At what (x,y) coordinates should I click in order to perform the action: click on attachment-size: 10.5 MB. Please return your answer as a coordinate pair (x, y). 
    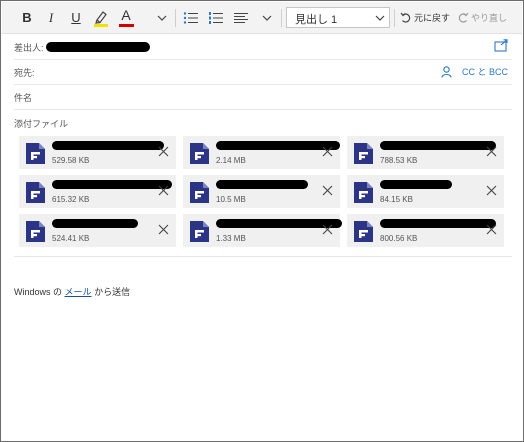
    Looking at the image, I should click on (231, 199).